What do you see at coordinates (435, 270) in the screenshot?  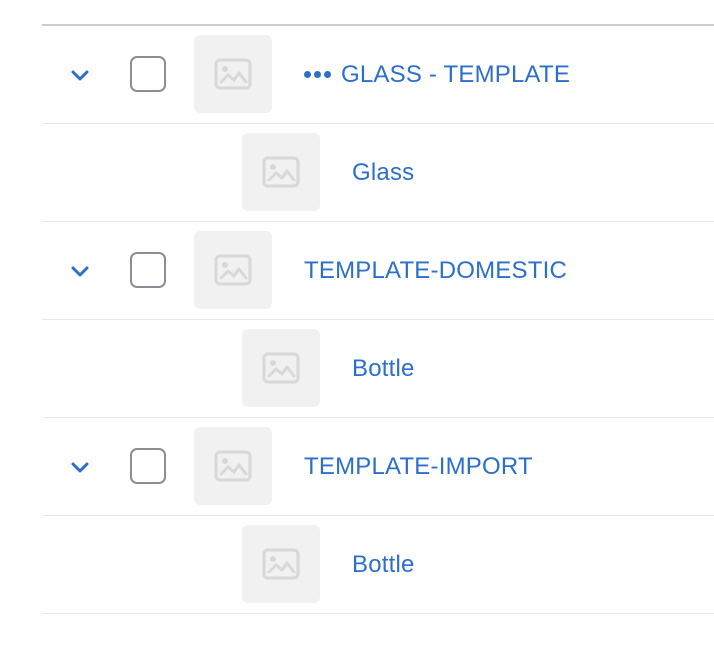 I see `product-title-link: TEMPLATE-DOMESTIC` at bounding box center [435, 270].